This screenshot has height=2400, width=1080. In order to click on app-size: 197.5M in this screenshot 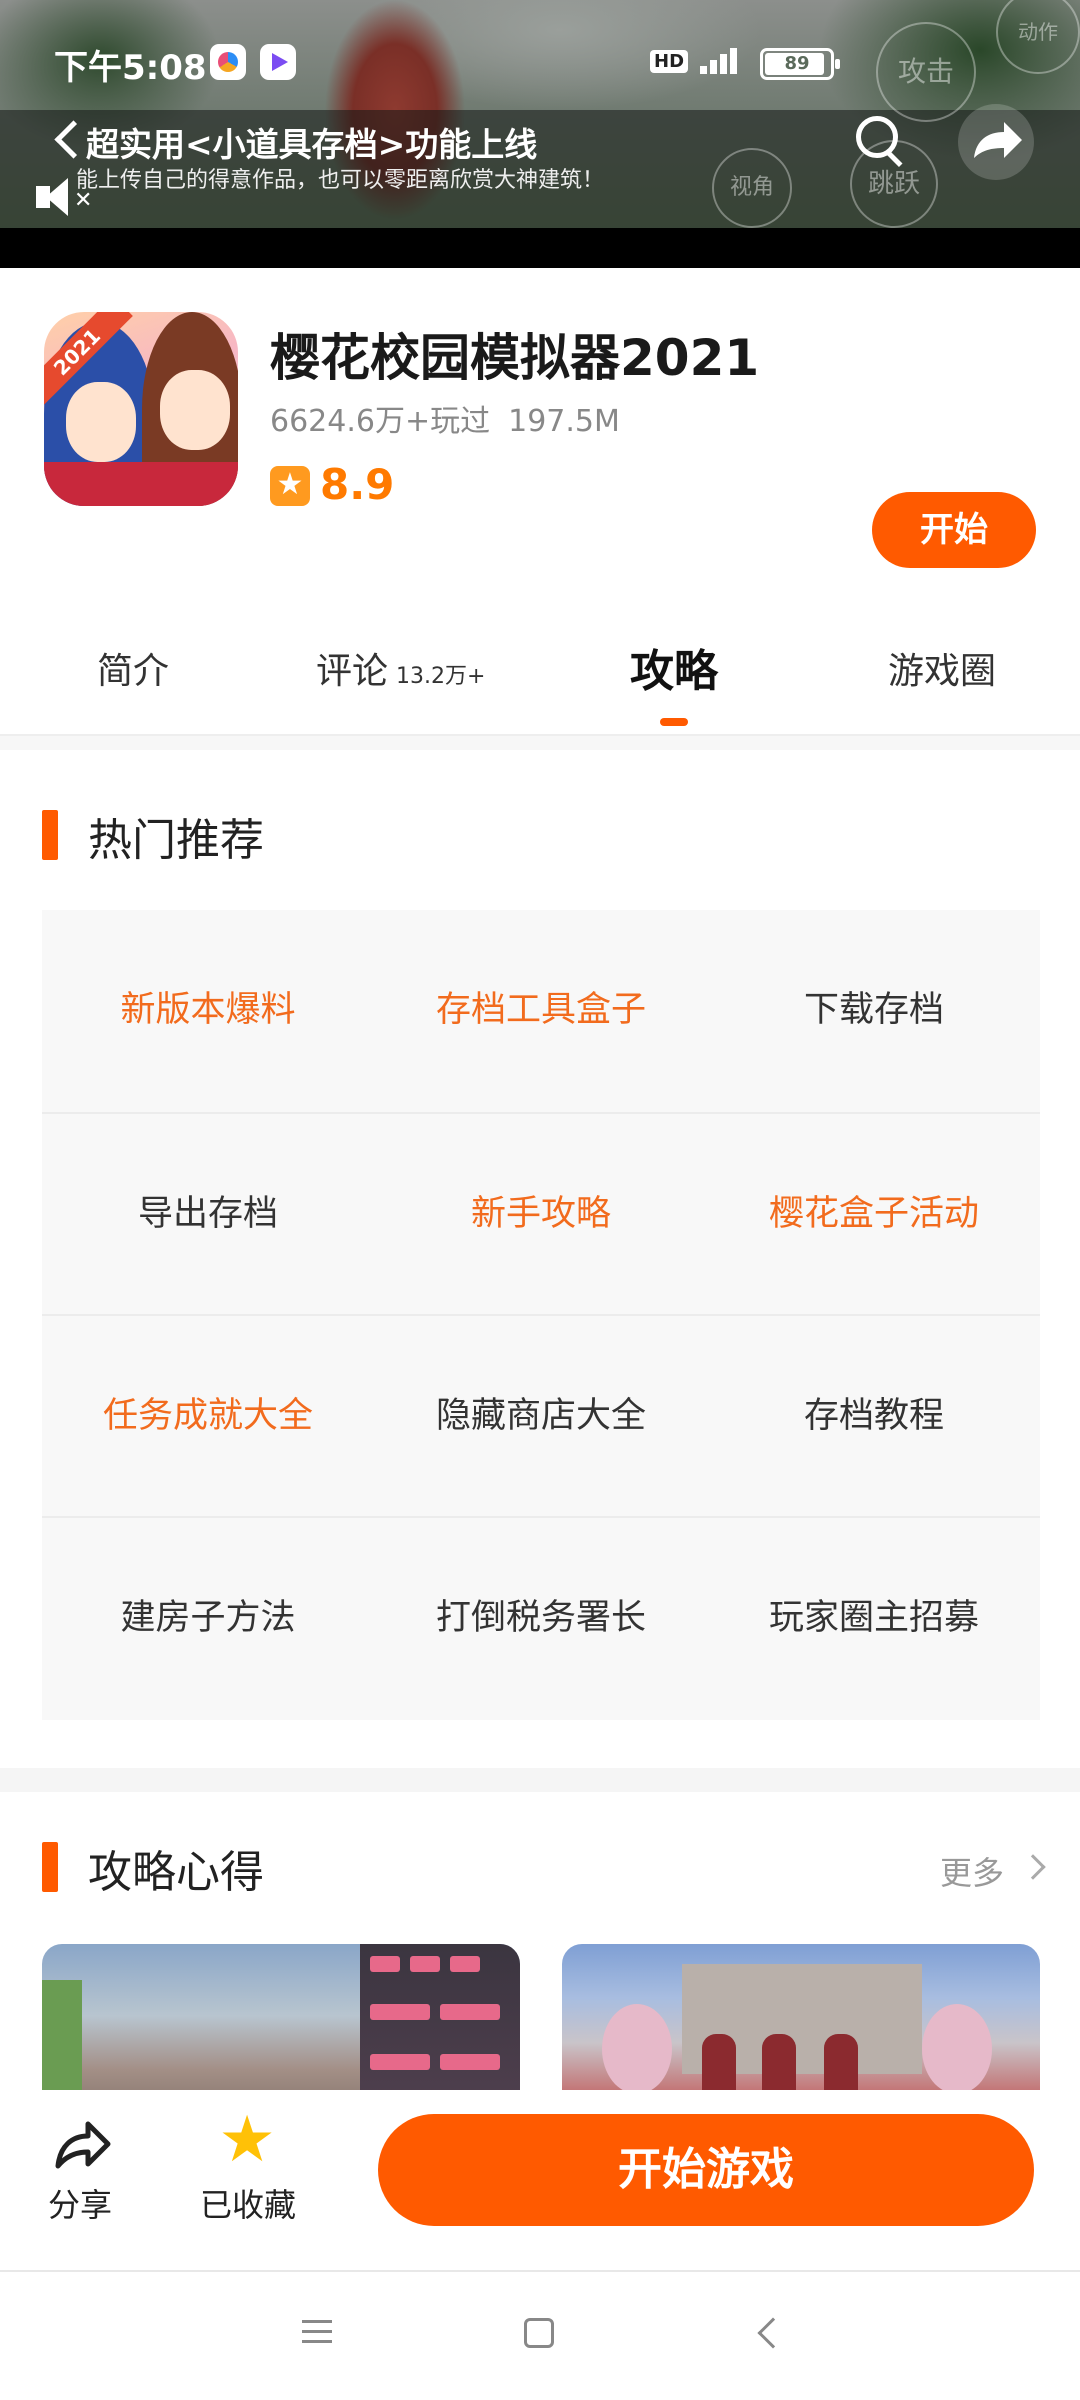, I will do `click(564, 421)`.